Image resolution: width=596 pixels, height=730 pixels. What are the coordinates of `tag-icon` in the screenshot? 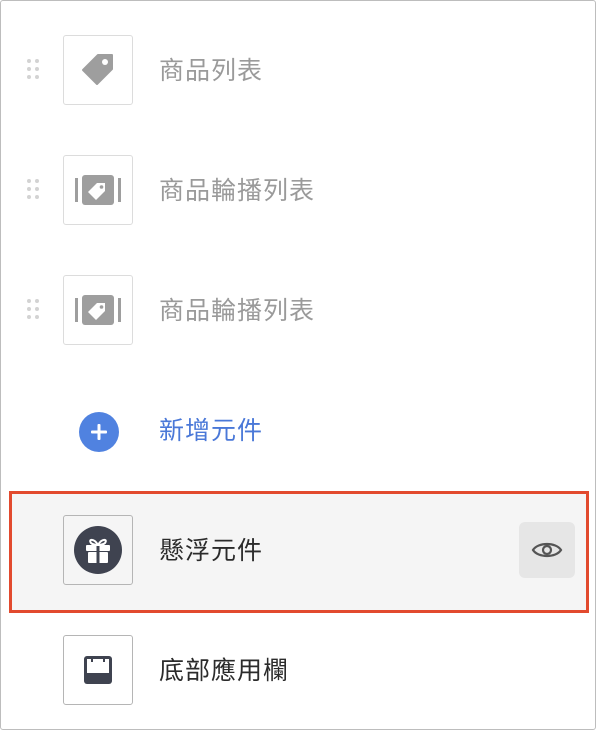 It's located at (98, 70).